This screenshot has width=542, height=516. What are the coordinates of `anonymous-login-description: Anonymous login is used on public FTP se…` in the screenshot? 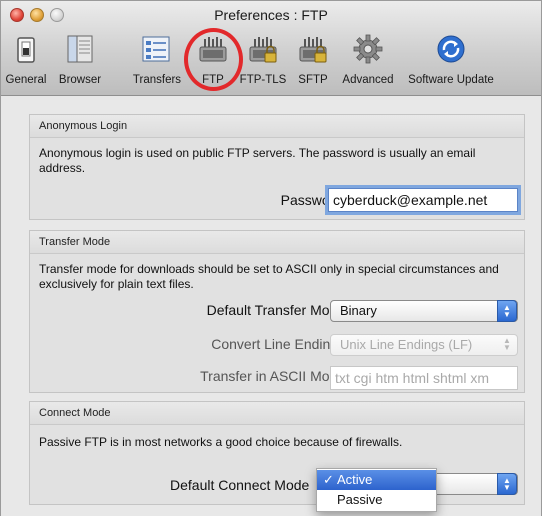 It's located at (257, 160).